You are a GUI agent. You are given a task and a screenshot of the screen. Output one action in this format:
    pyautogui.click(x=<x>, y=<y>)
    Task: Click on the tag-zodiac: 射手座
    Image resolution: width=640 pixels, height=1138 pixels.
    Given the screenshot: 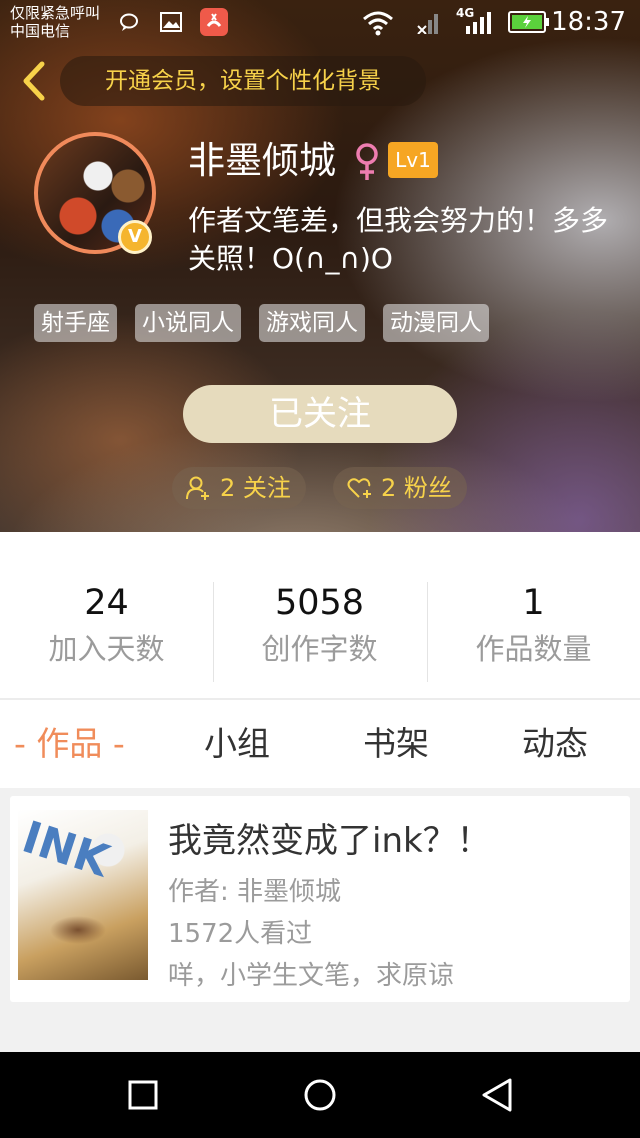 What is the action you would take?
    pyautogui.click(x=75, y=323)
    